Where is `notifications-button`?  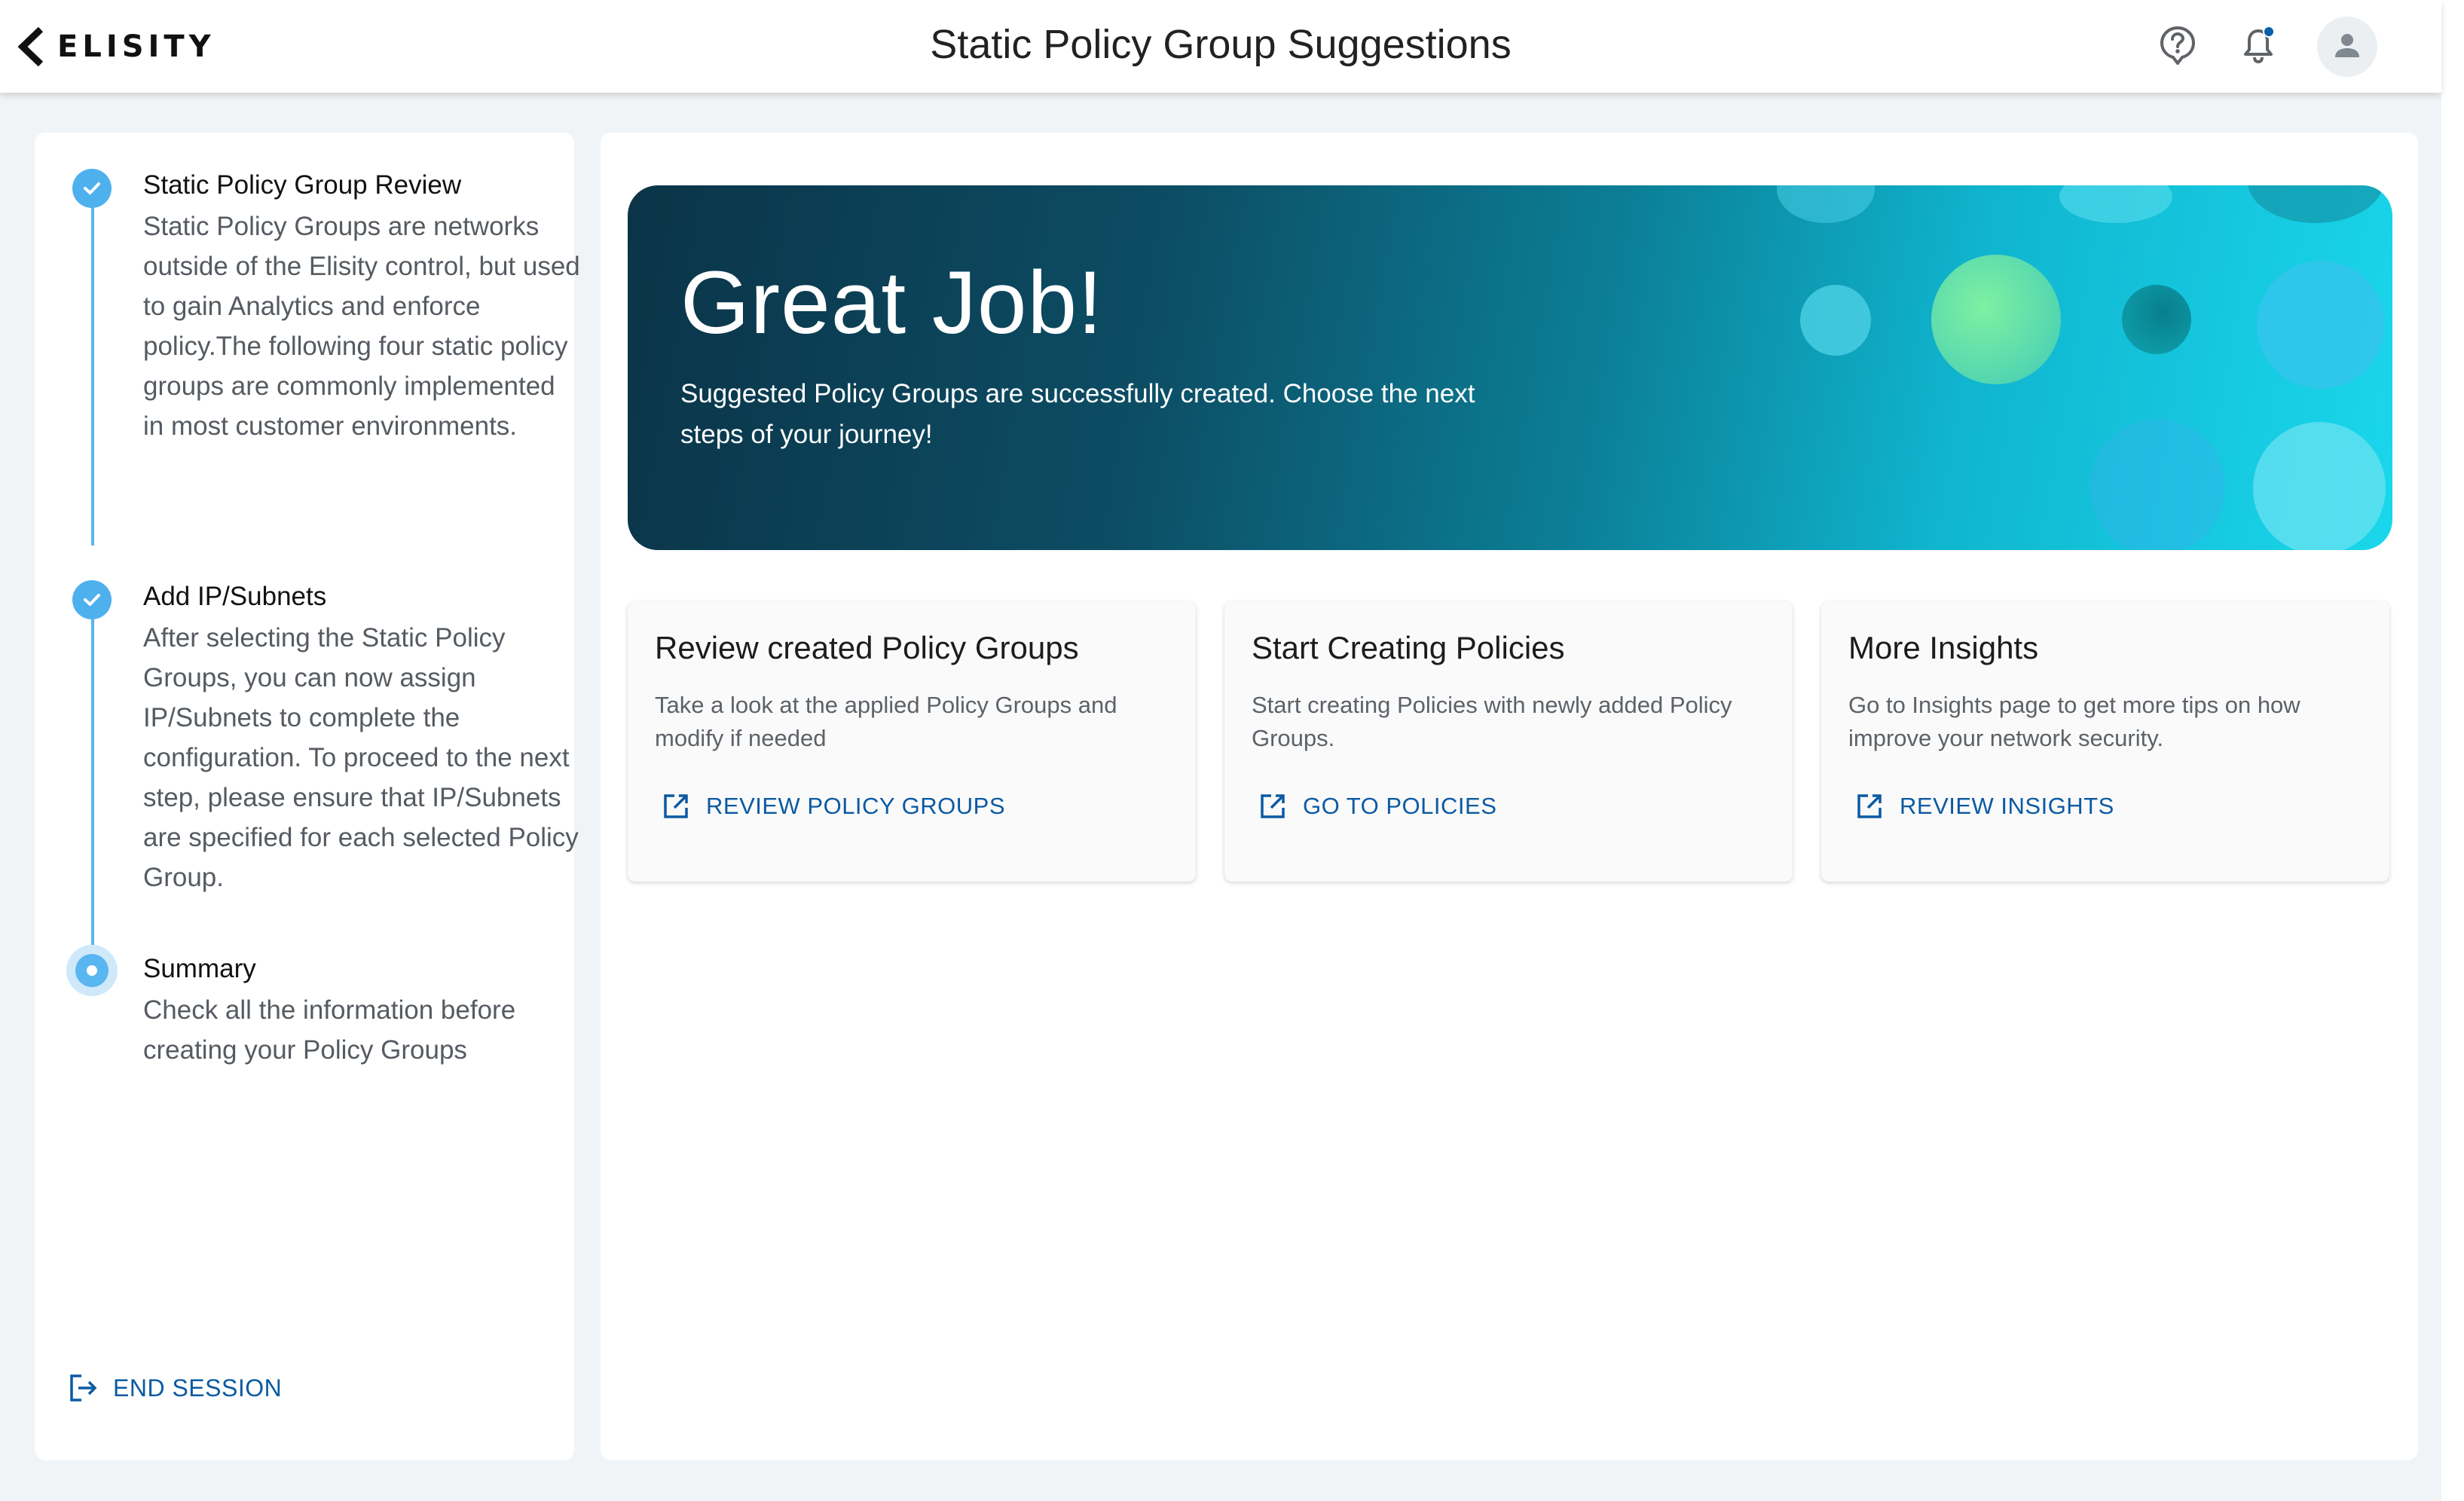
notifications-button is located at coordinates (2258, 47).